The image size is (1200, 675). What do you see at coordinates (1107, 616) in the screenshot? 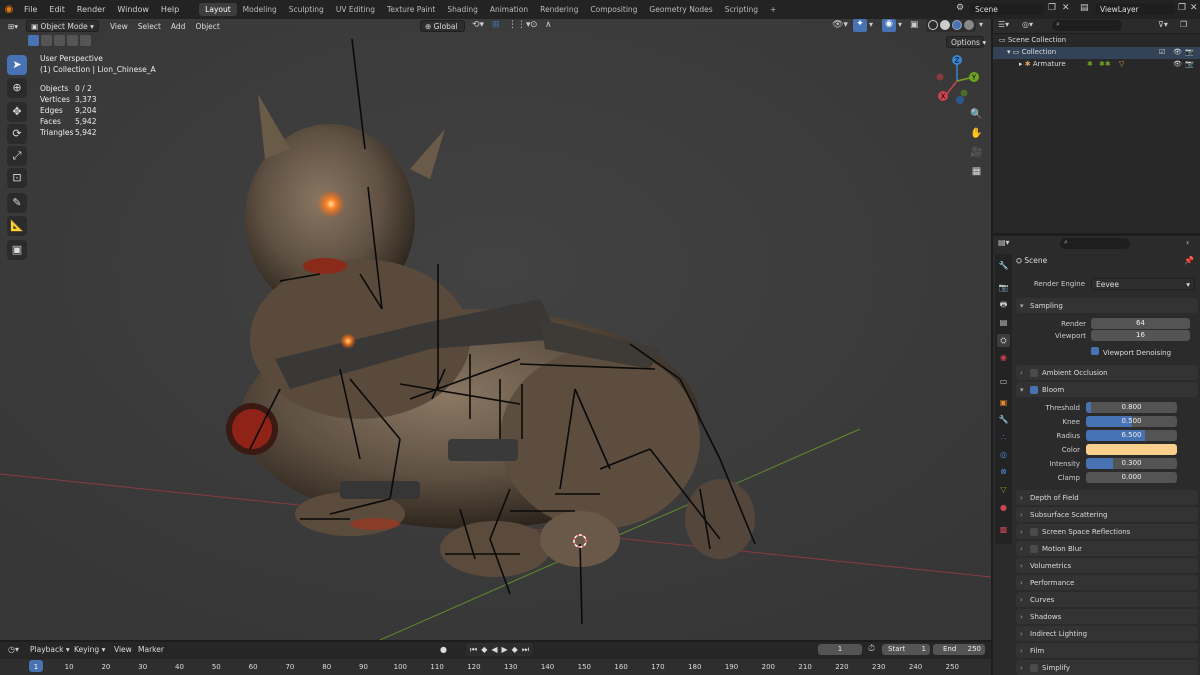
I see `shadows-panel-header: › Shadows` at bounding box center [1107, 616].